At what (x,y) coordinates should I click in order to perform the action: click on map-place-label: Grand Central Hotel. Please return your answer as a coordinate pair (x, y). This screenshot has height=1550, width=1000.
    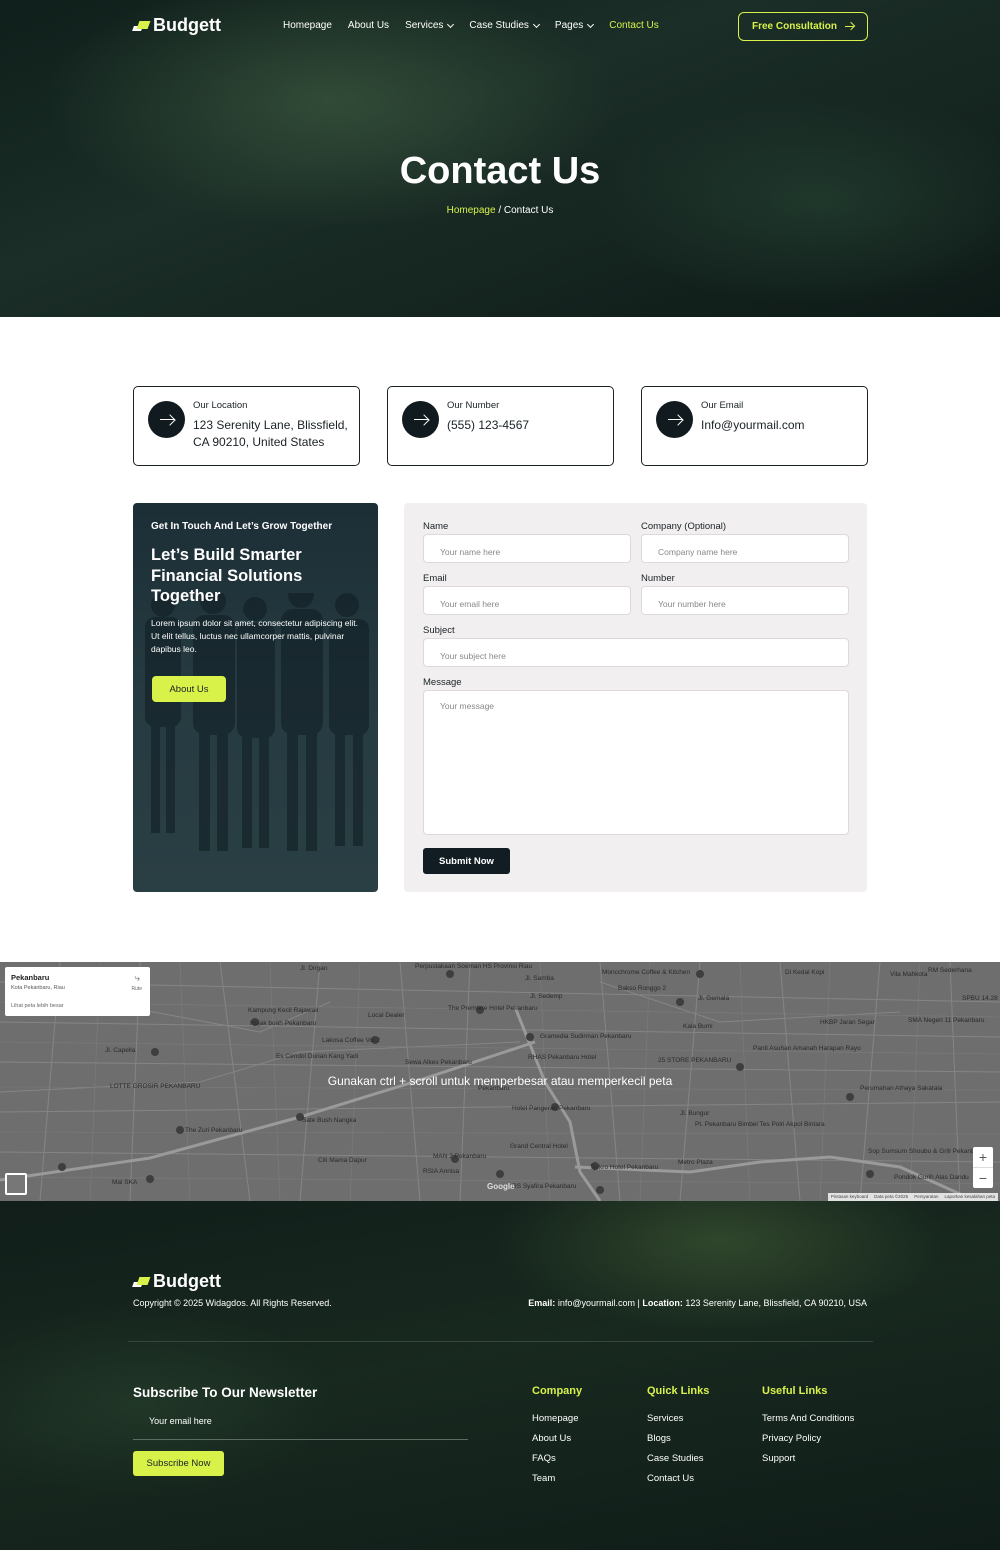
    Looking at the image, I should click on (539, 1146).